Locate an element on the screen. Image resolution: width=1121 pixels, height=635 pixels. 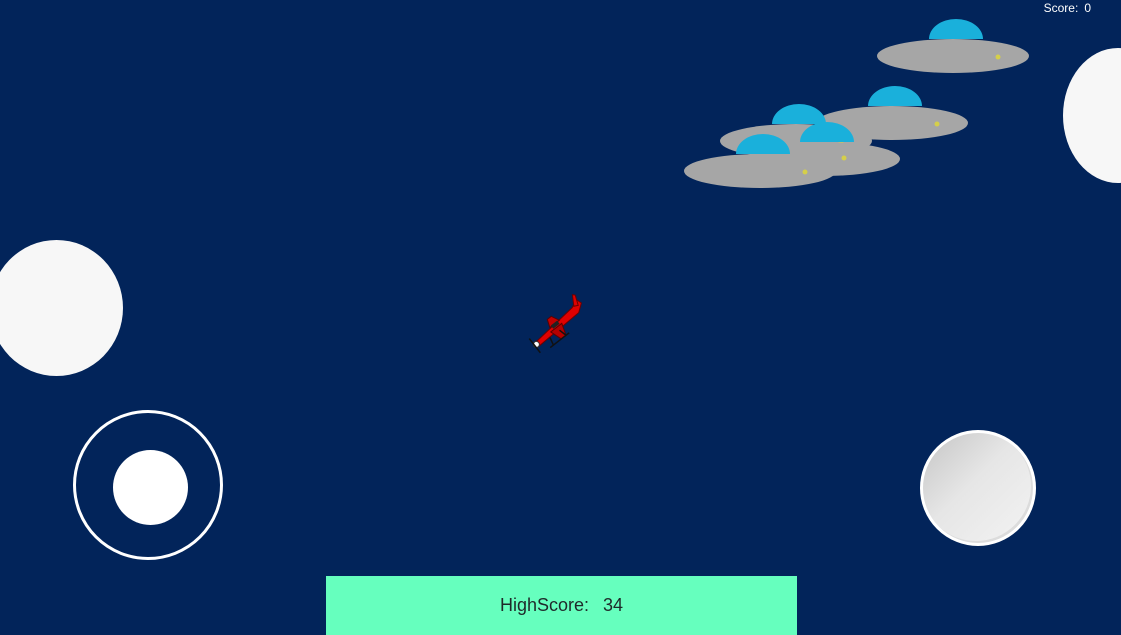
score-value: 0 is located at coordinates (1087, 8).